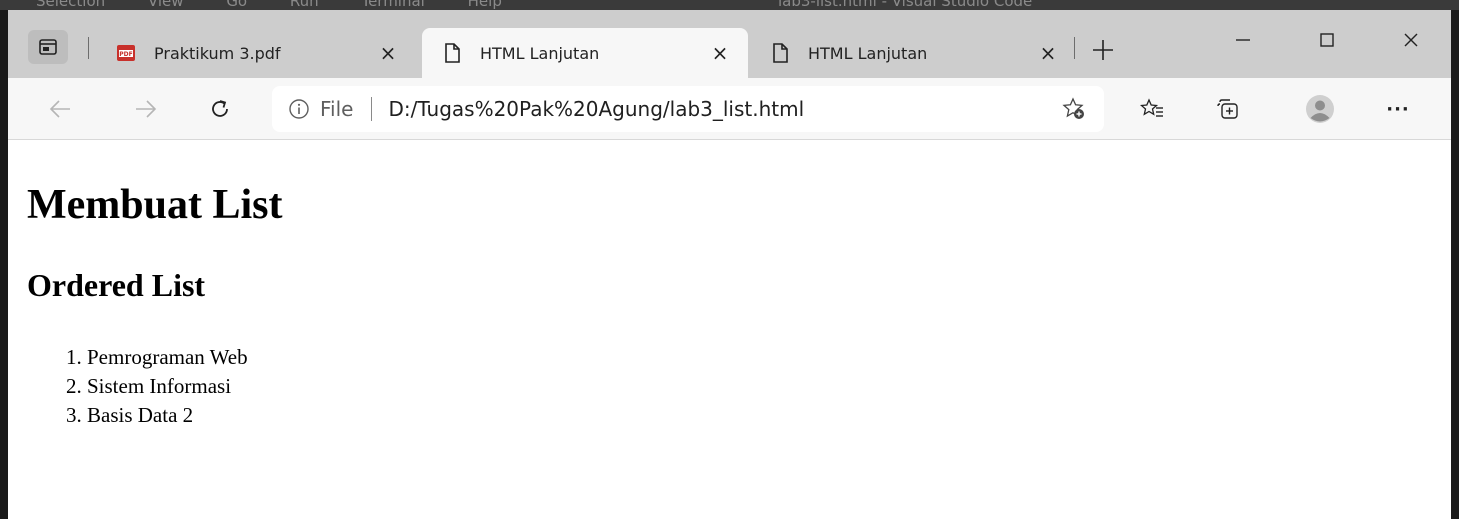 This screenshot has height=519, width=1459. What do you see at coordinates (4, 264) in the screenshot?
I see `desktop-edge-left` at bounding box center [4, 264].